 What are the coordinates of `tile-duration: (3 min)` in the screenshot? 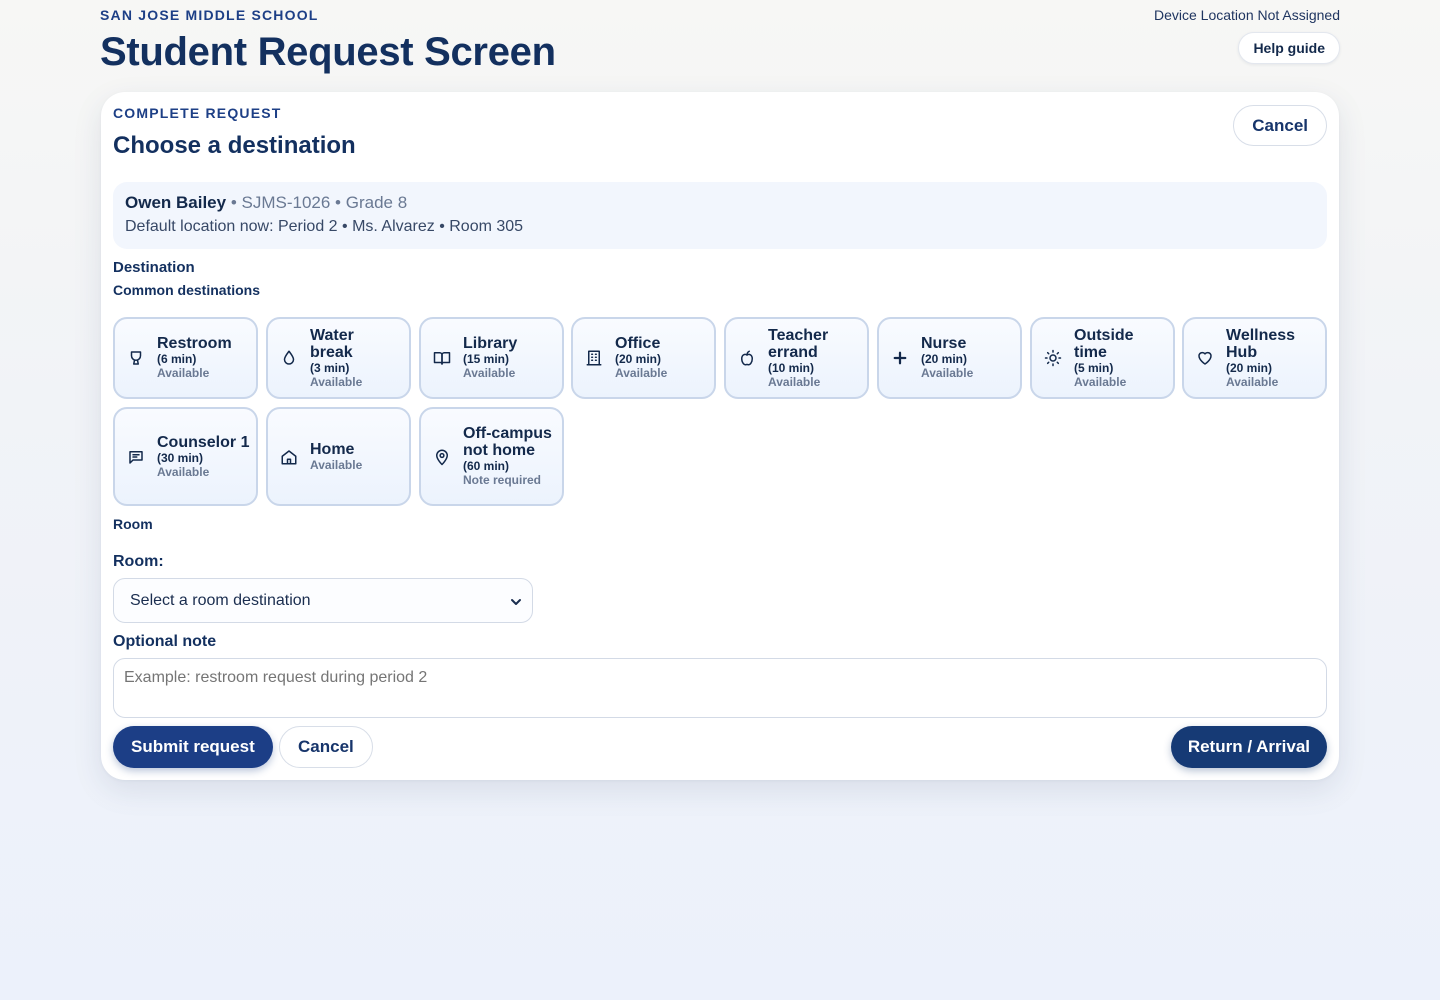 It's located at (330, 367).